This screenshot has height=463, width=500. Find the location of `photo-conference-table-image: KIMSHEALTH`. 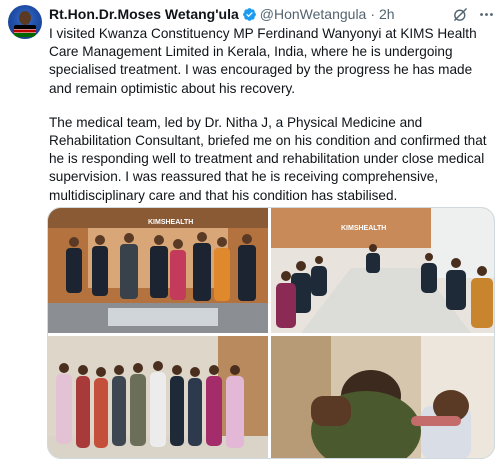

photo-conference-table-image: KIMSHEALTH is located at coordinates (382, 270).